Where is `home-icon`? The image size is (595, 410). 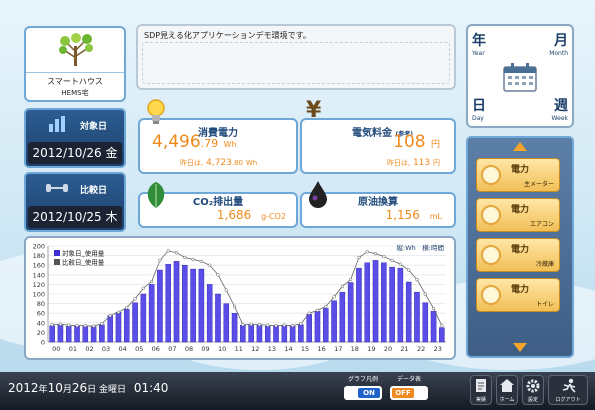 home-icon is located at coordinates (507, 385).